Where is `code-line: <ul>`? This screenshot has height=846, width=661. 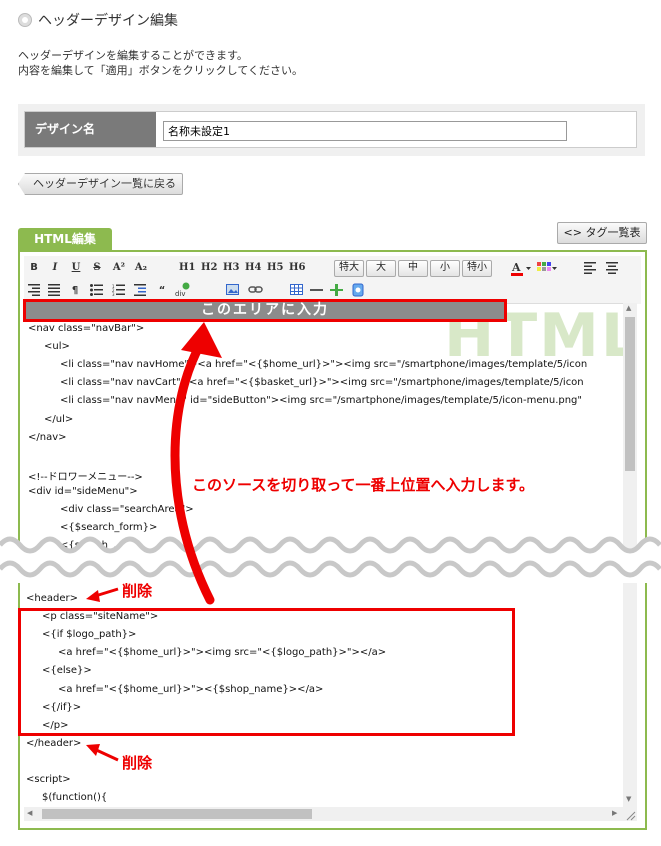
code-line: <ul> is located at coordinates (57, 347).